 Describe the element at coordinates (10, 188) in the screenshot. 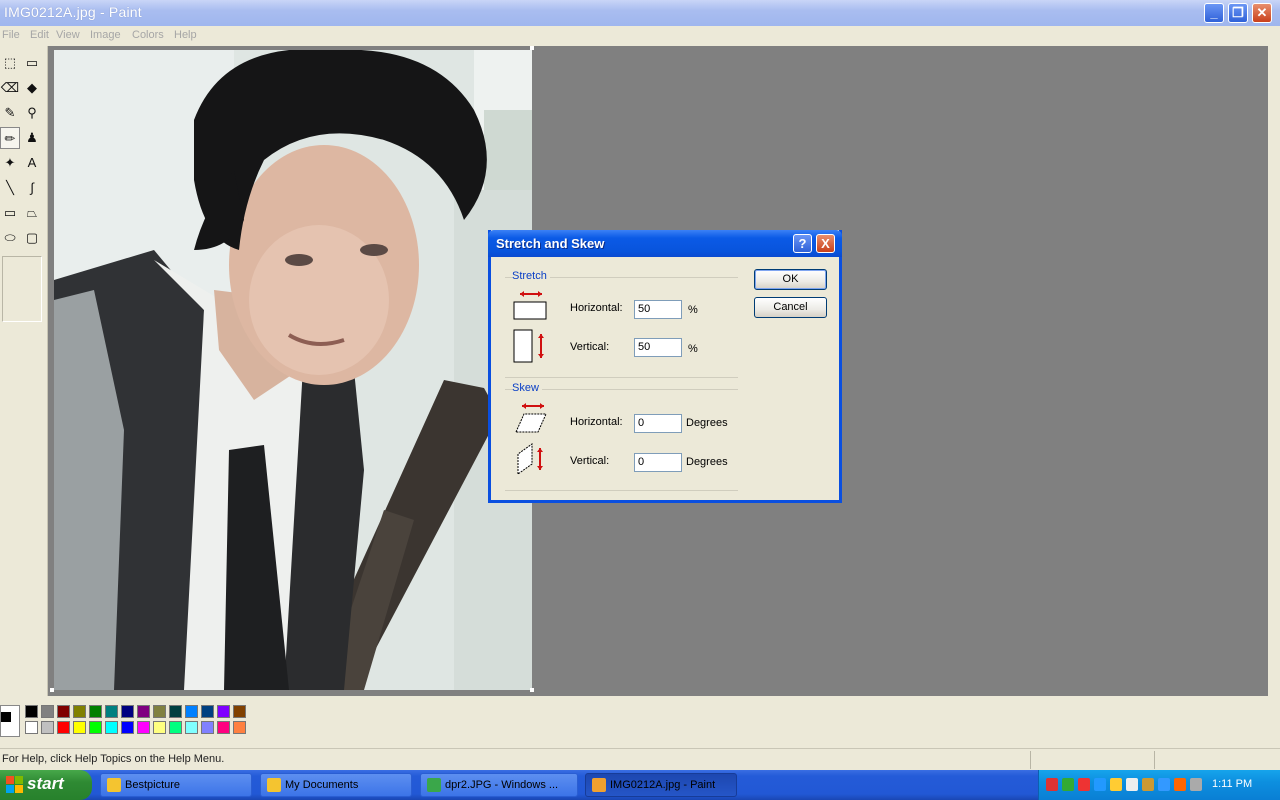

I see `tool-line: ╲` at that location.